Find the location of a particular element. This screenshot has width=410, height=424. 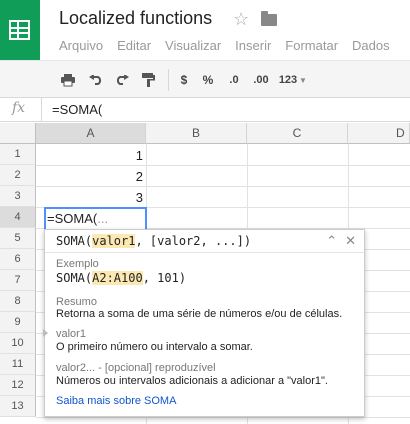

increase-decimal-button: .00 is located at coordinates (261, 80).